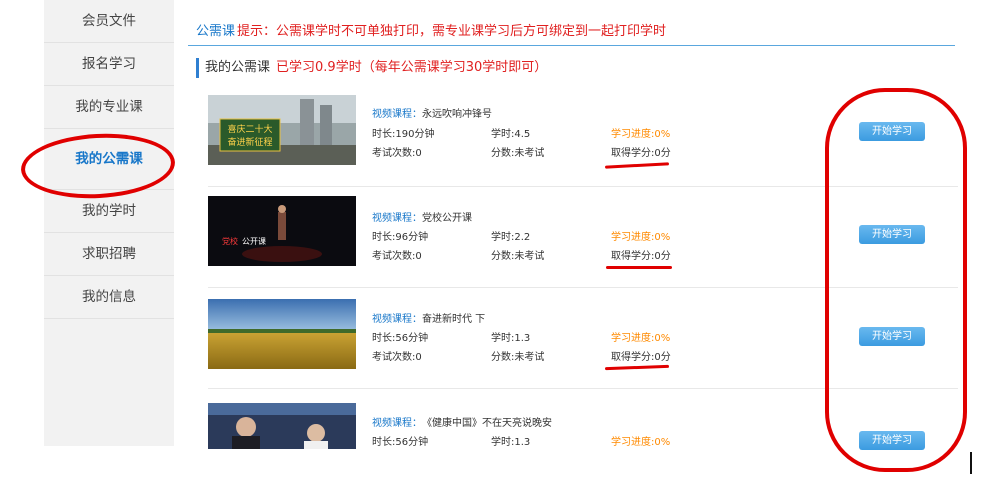  Describe the element at coordinates (400, 237) in the screenshot. I see `course-duration: 时长:96分钟` at that location.